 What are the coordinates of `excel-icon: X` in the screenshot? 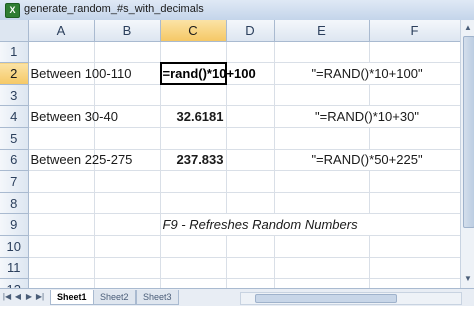 It's located at (12, 10).